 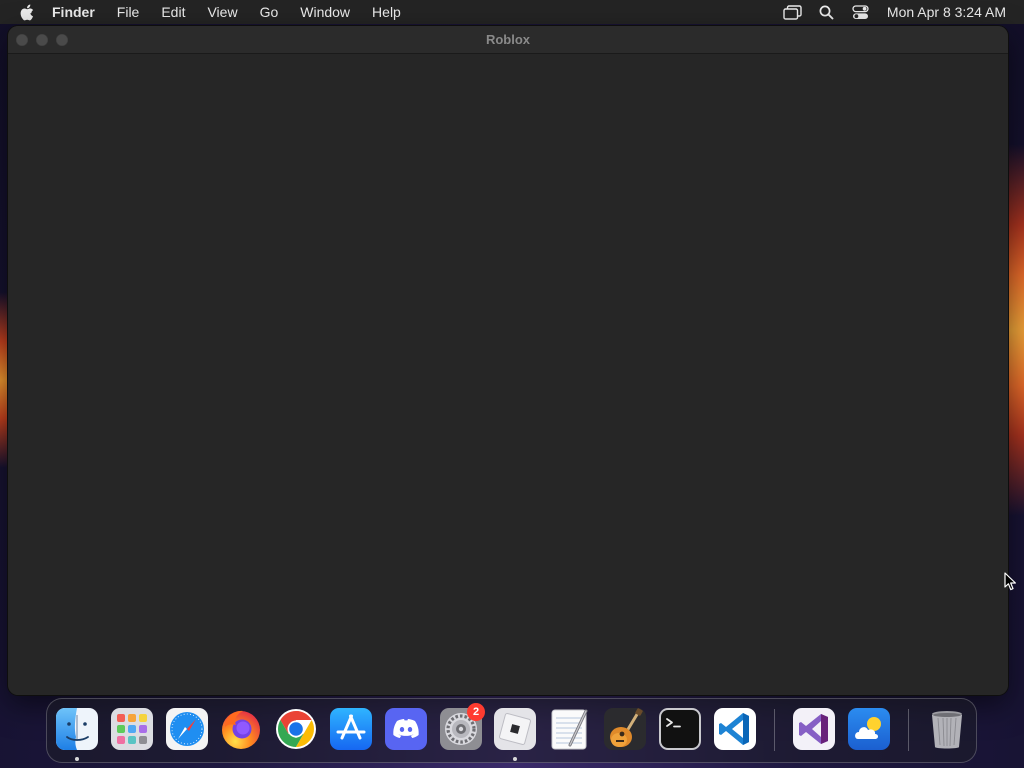 What do you see at coordinates (476, 712) in the screenshot?
I see `notification-badge: 2` at bounding box center [476, 712].